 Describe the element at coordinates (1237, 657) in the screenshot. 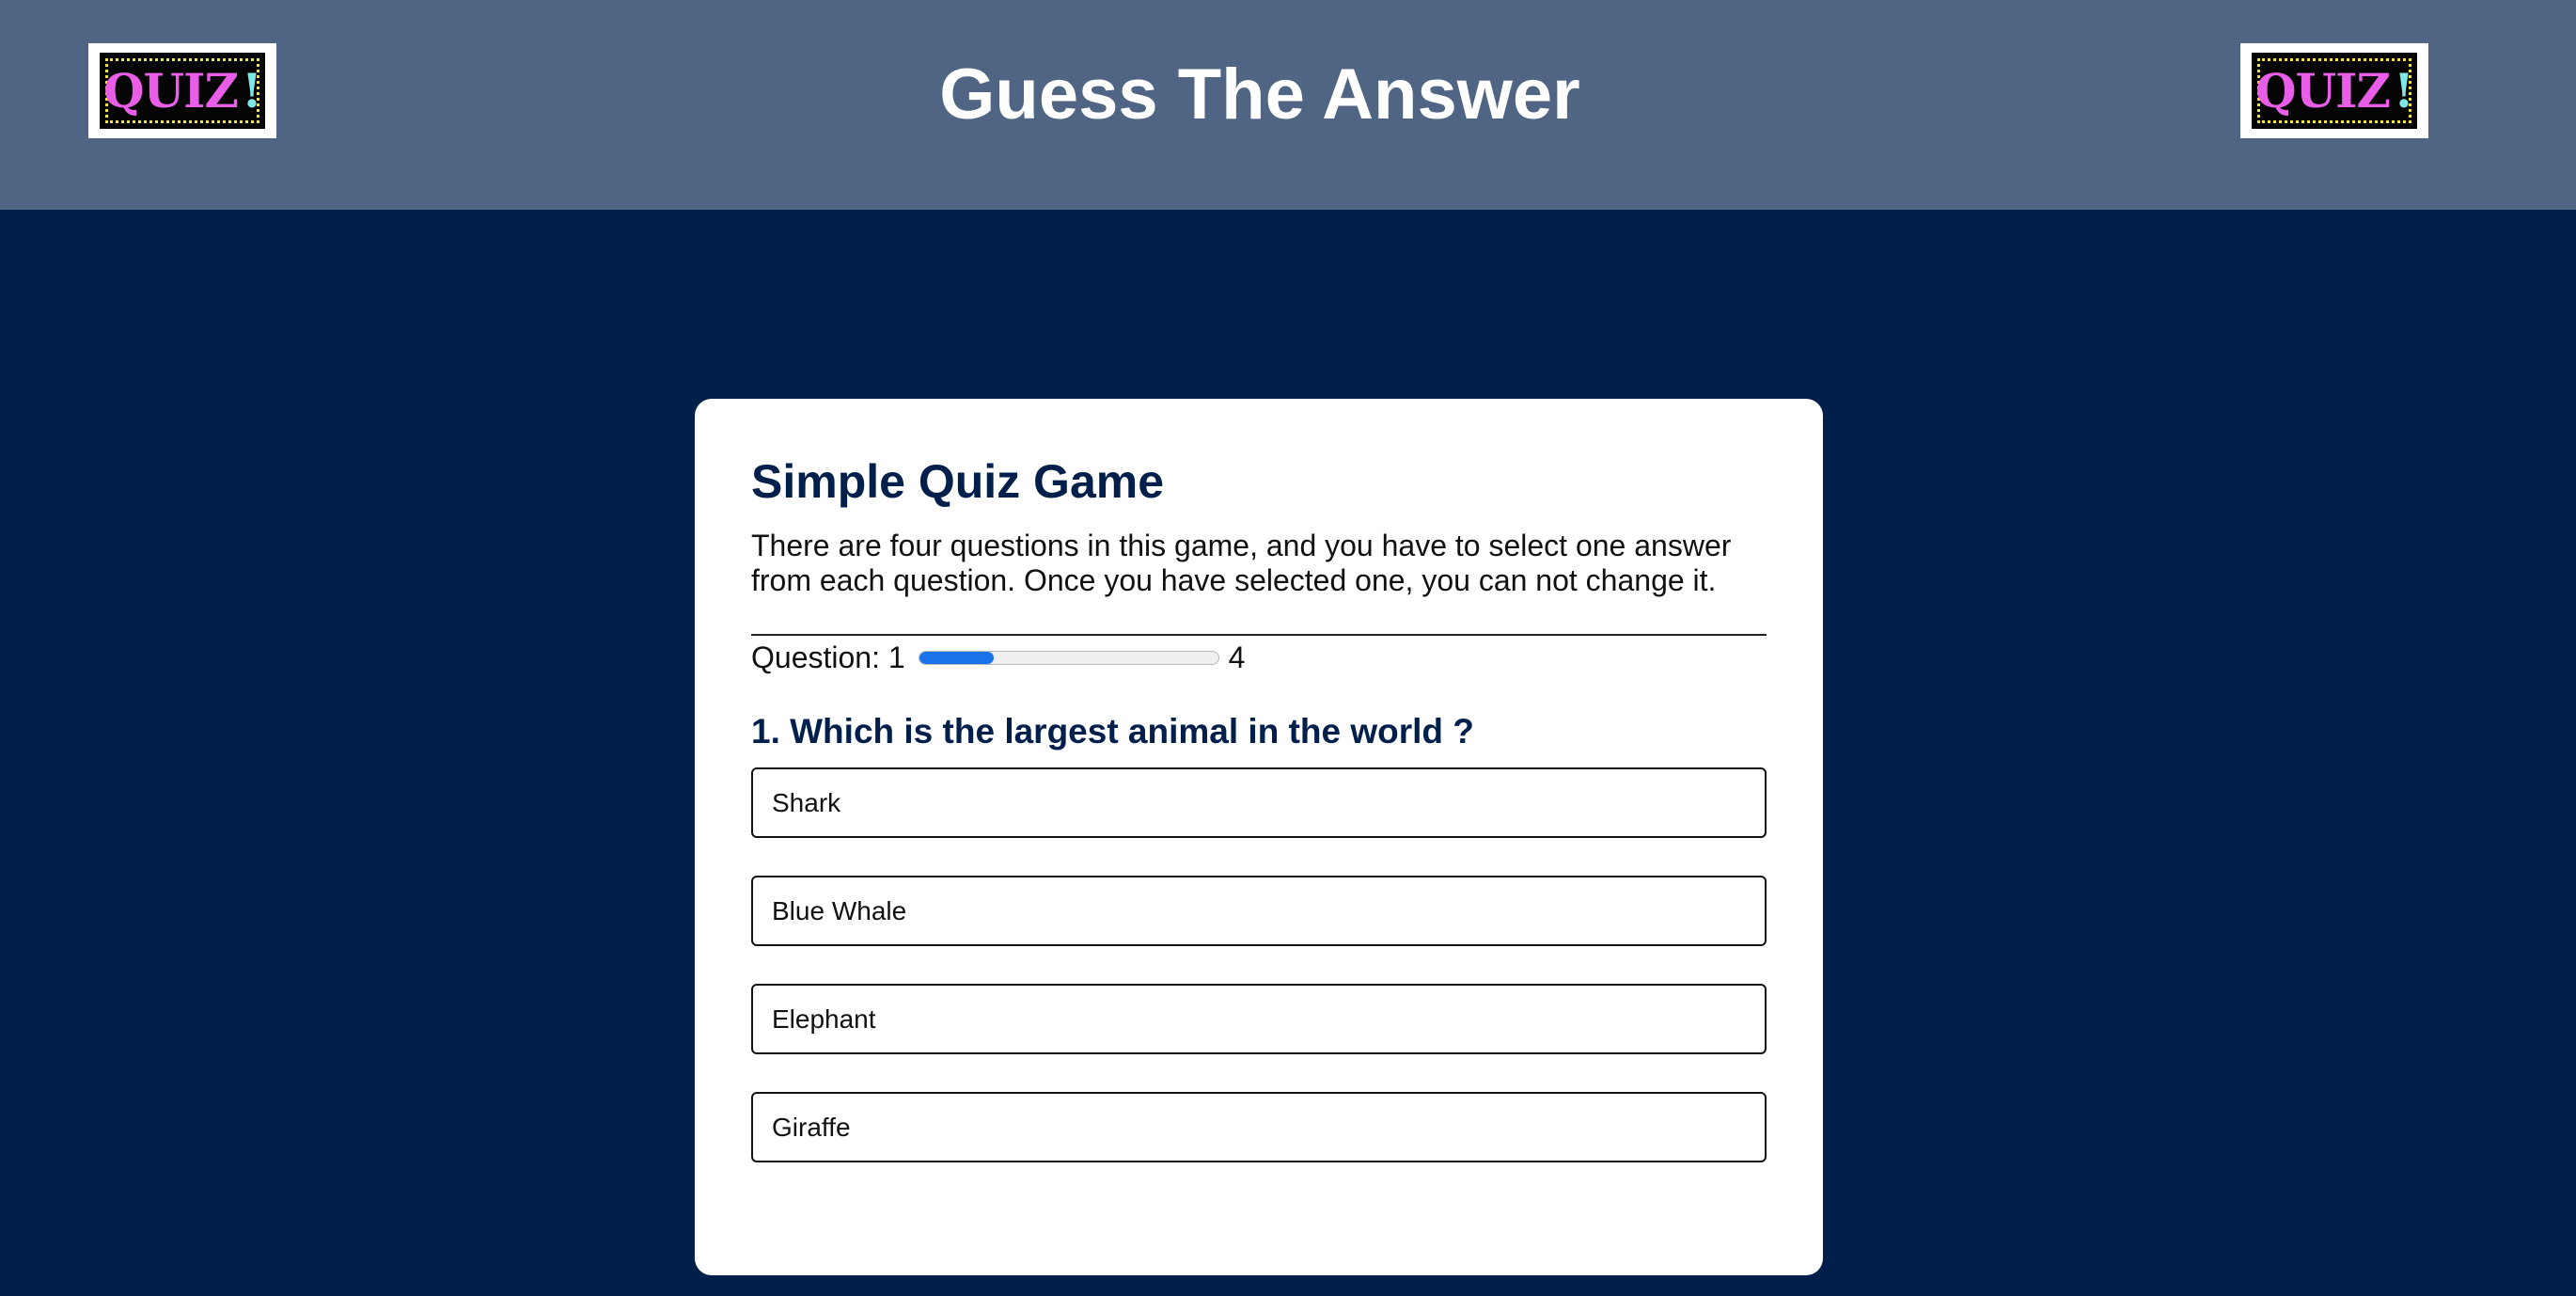

I see `progress-total: 4` at that location.